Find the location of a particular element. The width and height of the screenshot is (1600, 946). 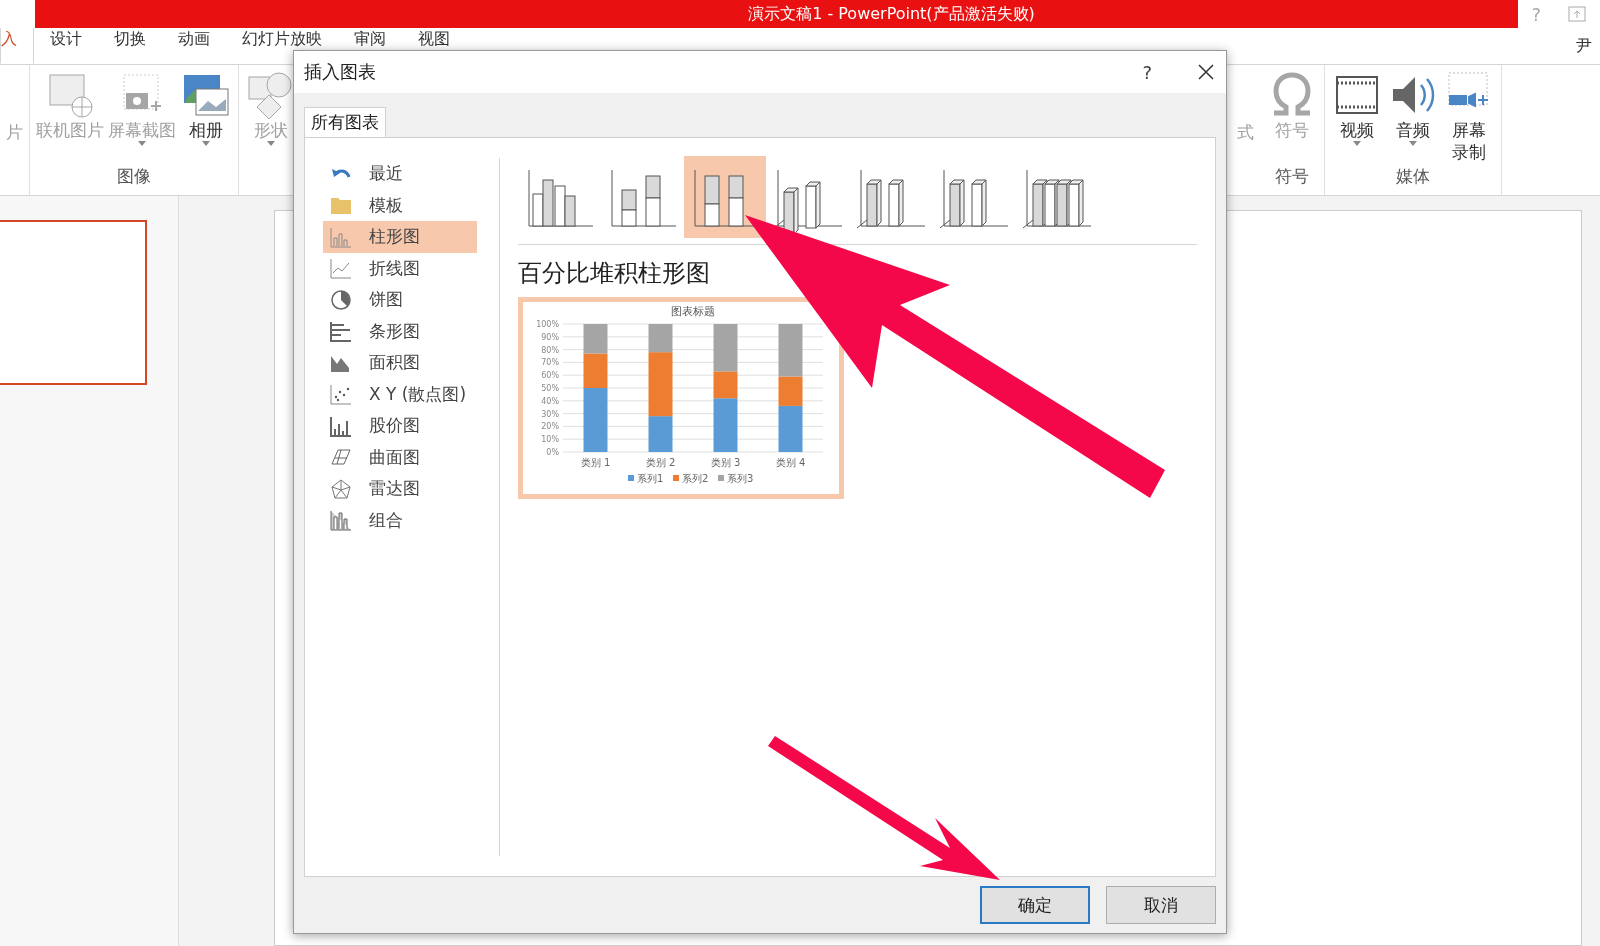

chart-type-label: 组合 is located at coordinates (386, 520).